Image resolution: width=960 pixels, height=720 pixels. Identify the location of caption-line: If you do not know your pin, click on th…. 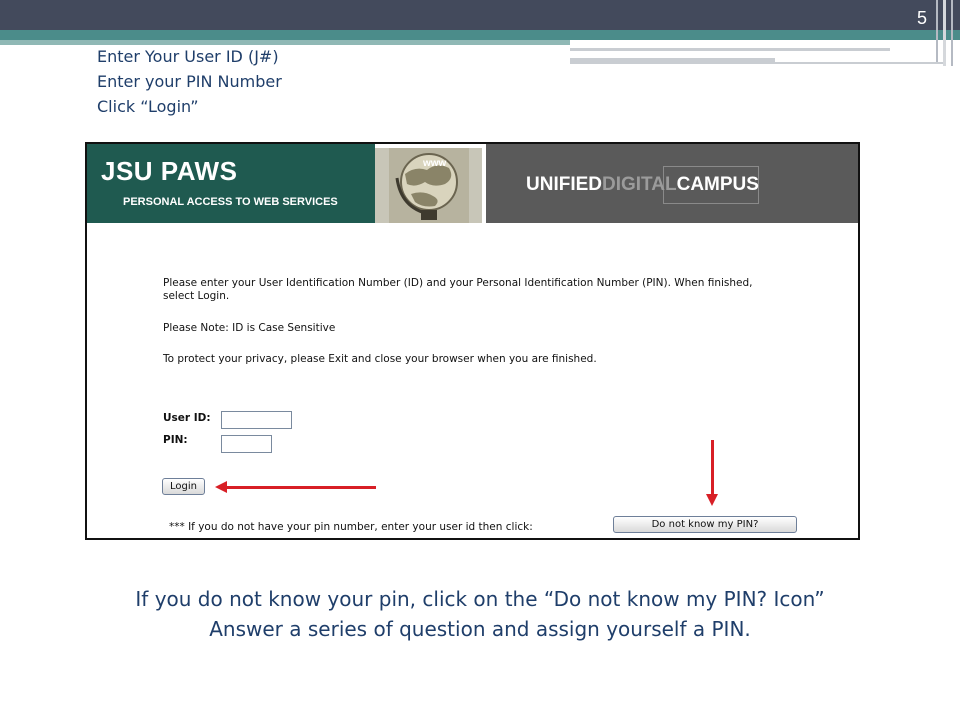
(480, 599).